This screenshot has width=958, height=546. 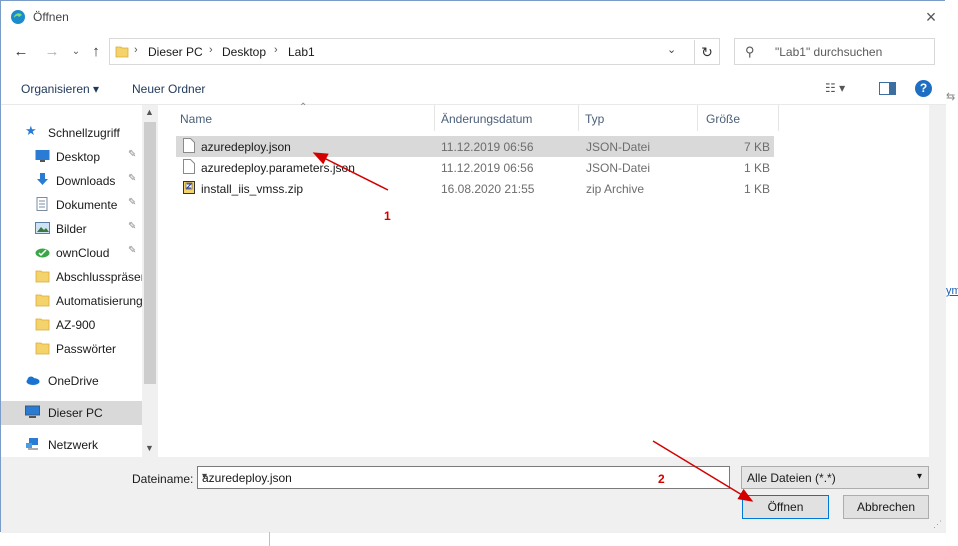 What do you see at coordinates (488, 189) in the screenshot?
I see `file-date: 16.08.2020 21:55` at bounding box center [488, 189].